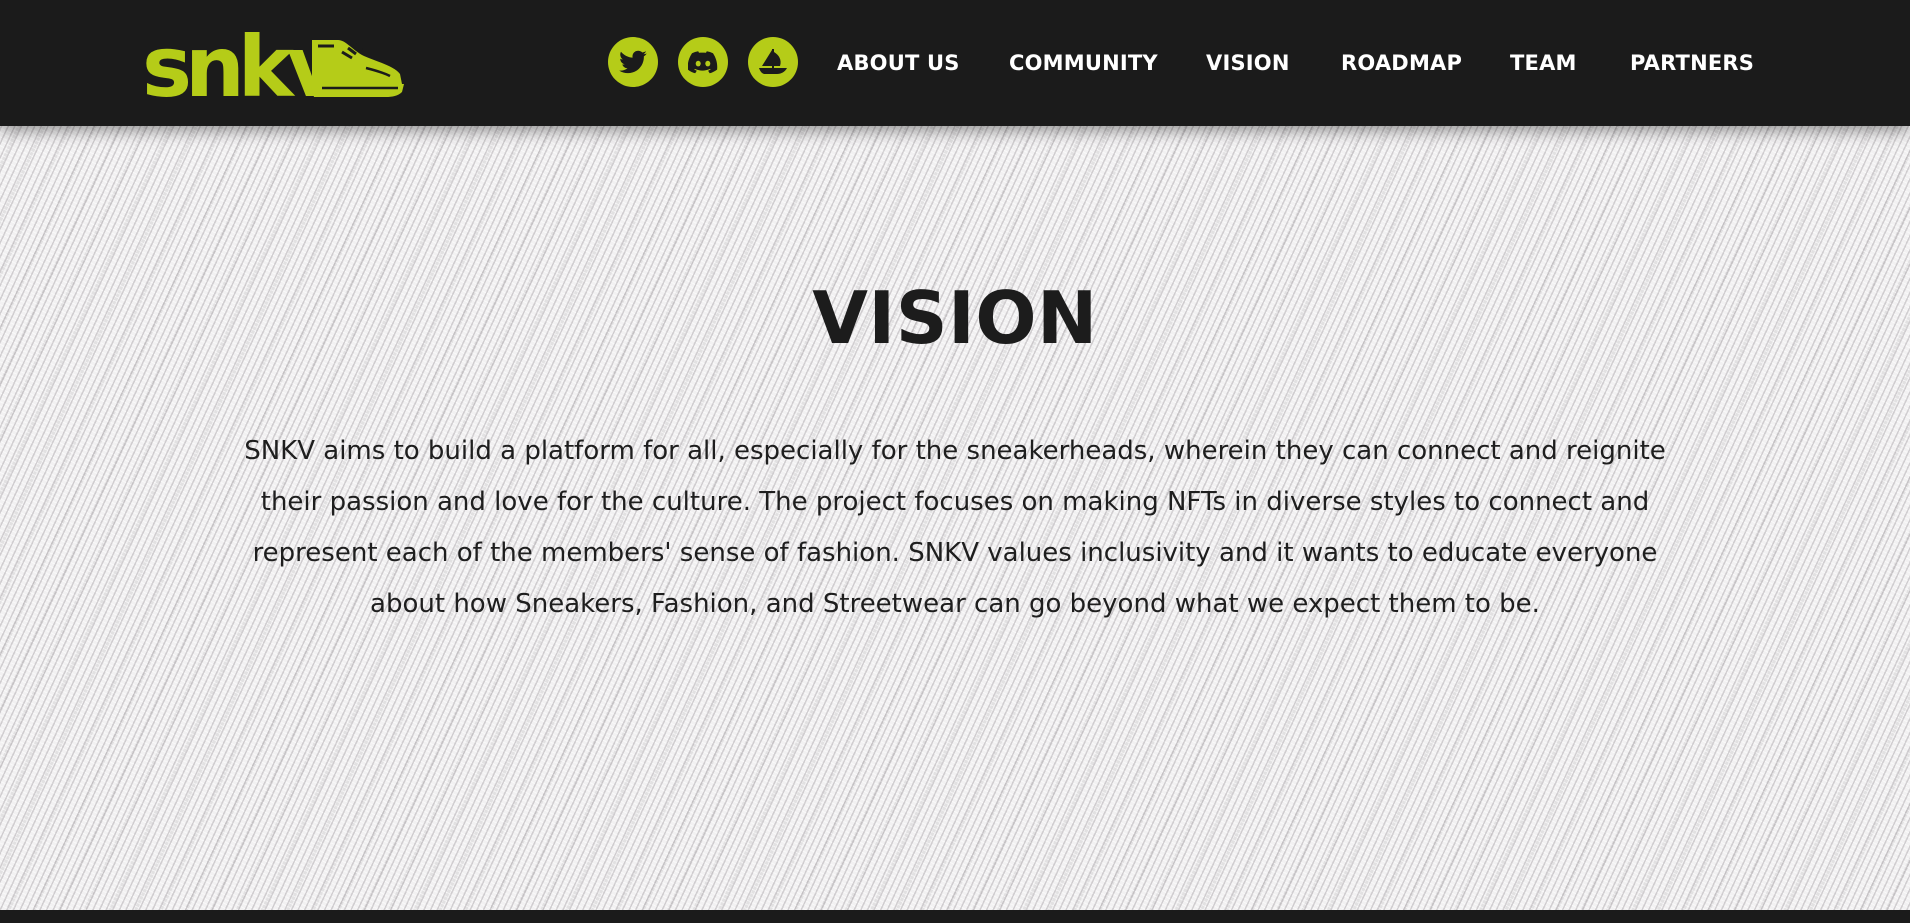 This screenshot has width=1910, height=923. What do you see at coordinates (241, 63) in the screenshot?
I see `logo-wordmark: snkv` at bounding box center [241, 63].